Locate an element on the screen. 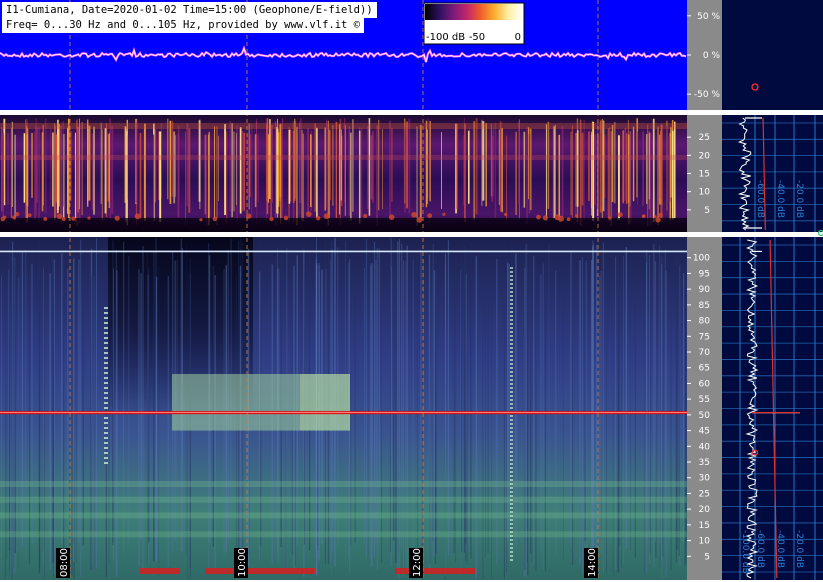  y-tick-label: 25 is located at coordinates (704, 138).